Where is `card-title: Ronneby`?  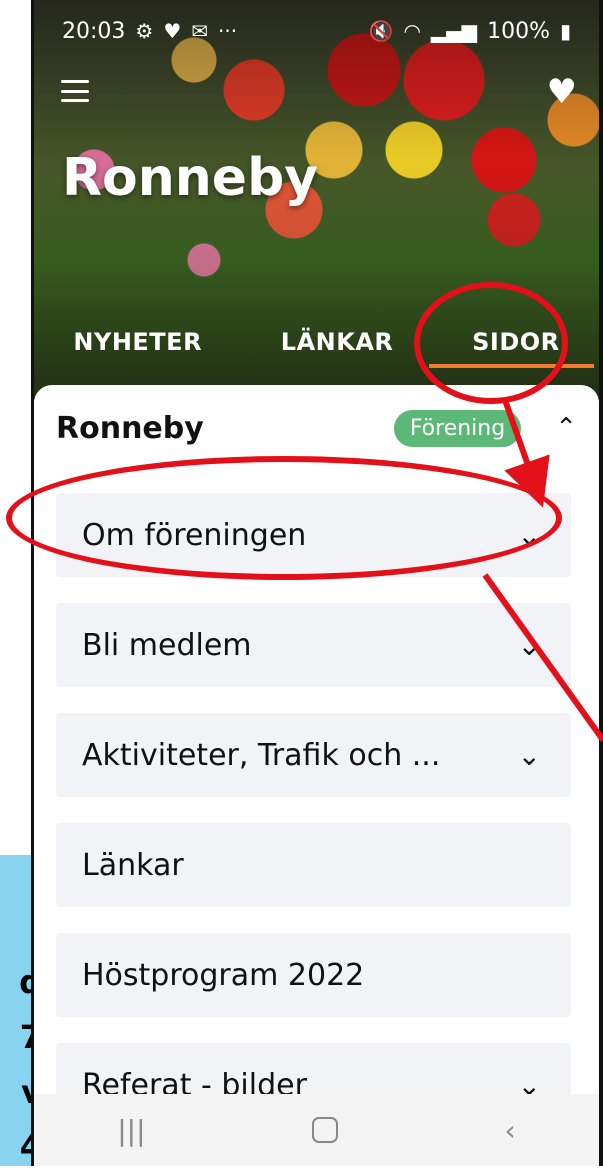
card-title: Ronneby is located at coordinates (130, 428).